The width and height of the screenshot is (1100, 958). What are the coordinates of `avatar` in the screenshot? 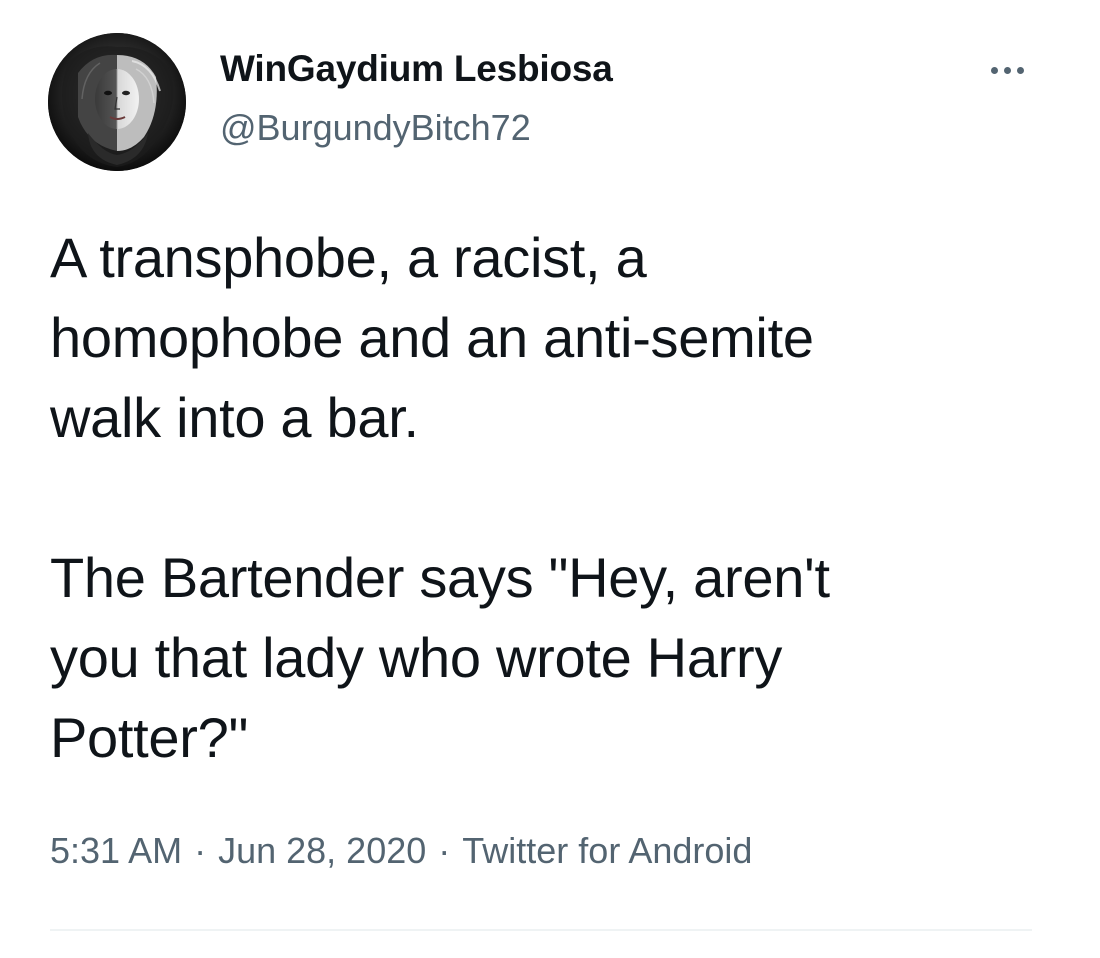 It's located at (117, 102).